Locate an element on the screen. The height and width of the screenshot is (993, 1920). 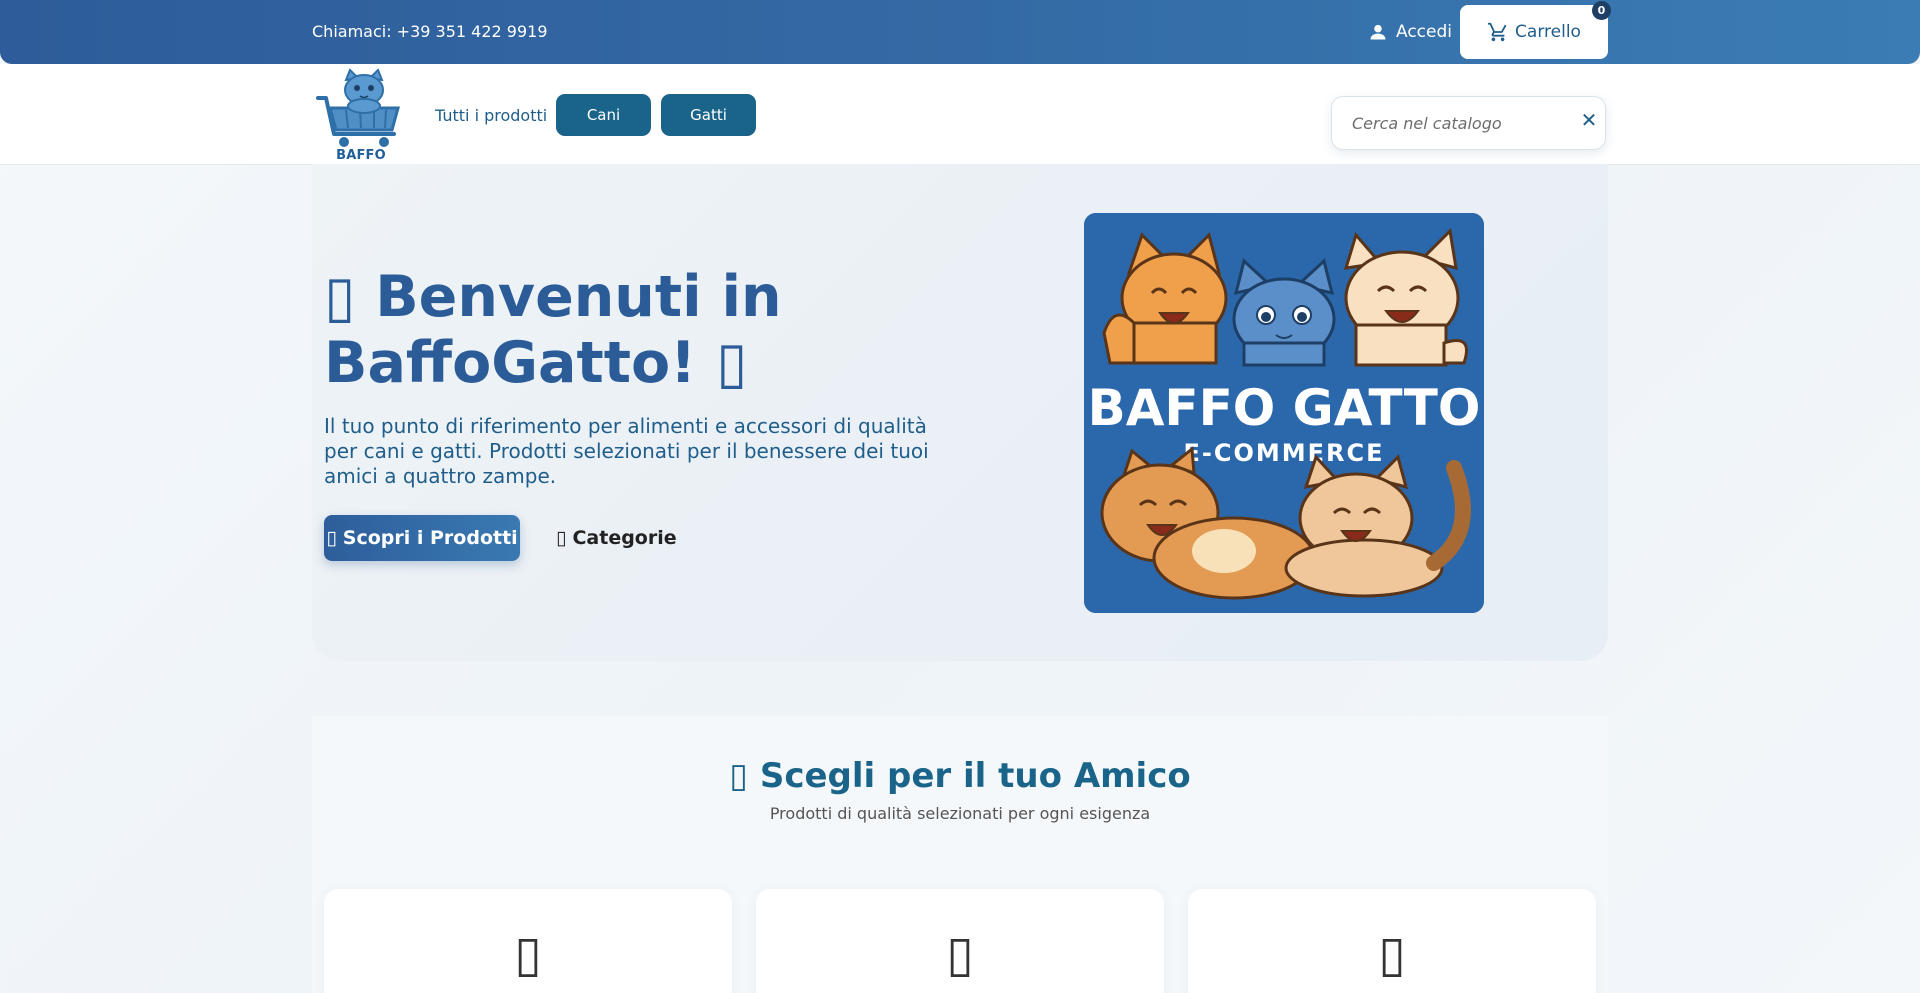
nav-pill-cani: Cani is located at coordinates (603, 115).